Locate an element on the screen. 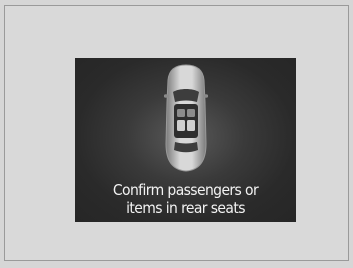 This screenshot has height=268, width=353. car-top-view-icon is located at coordinates (185, 118).